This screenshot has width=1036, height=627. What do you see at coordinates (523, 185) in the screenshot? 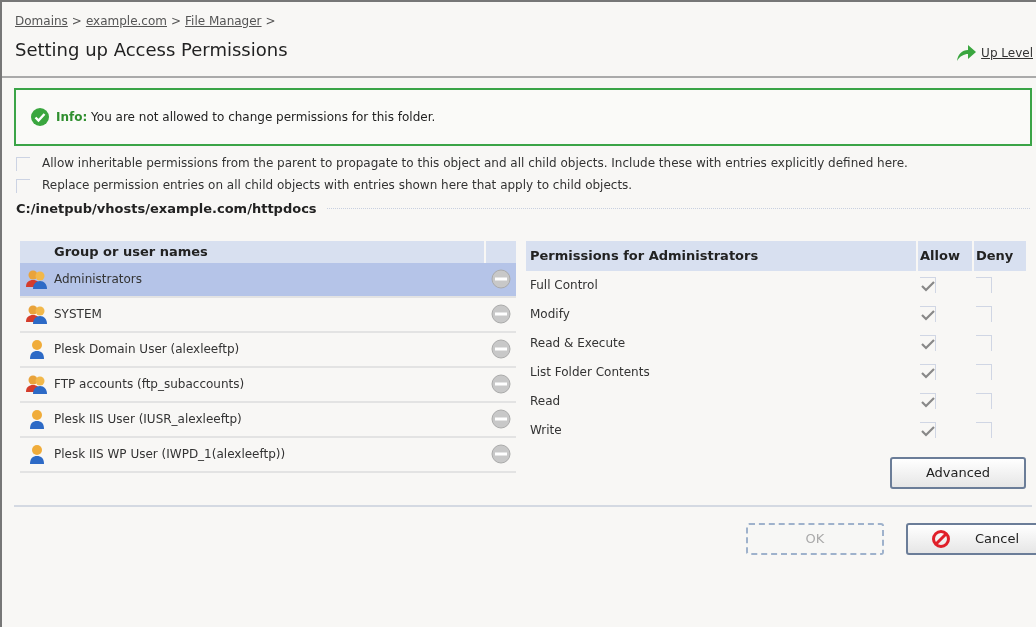
I see `checkbox-option: Replace permission entries on all child objects with entries shown here that apply to child objects.` at bounding box center [523, 185].